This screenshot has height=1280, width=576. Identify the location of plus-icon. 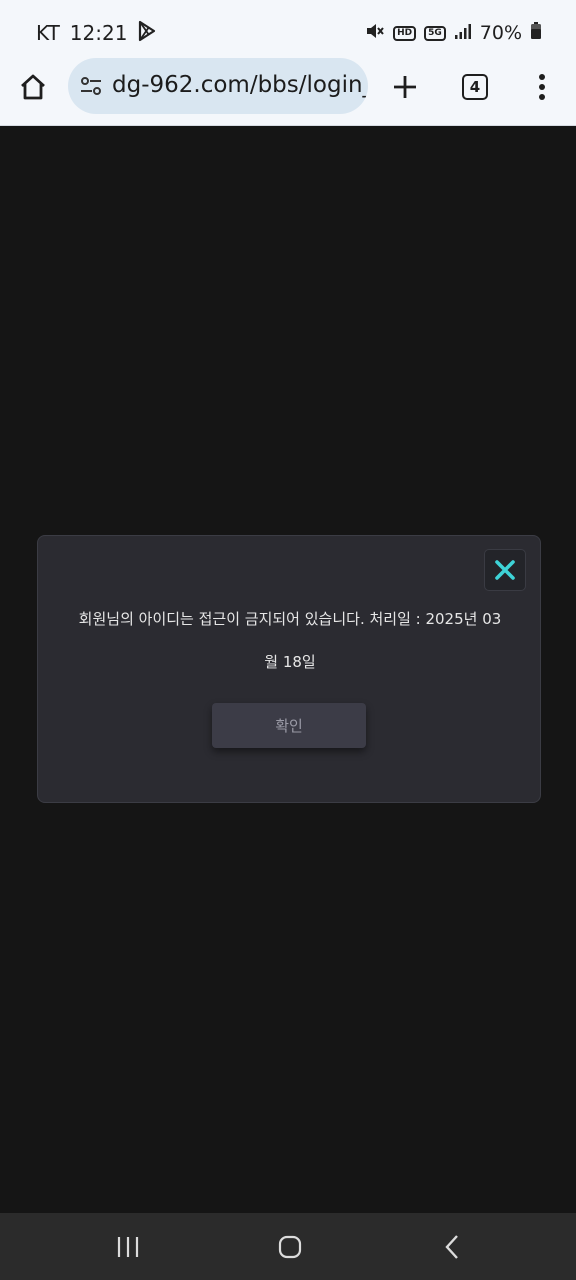
(405, 87).